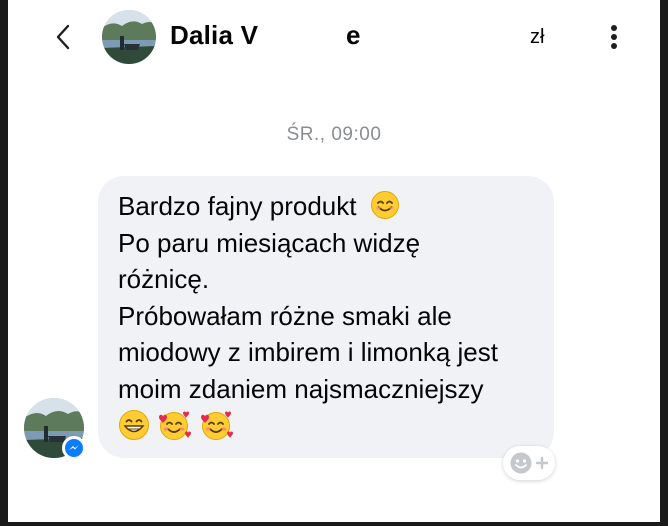 This screenshot has width=668, height=526. I want to click on chat-header: Dalia V e zł, so click(334, 37).